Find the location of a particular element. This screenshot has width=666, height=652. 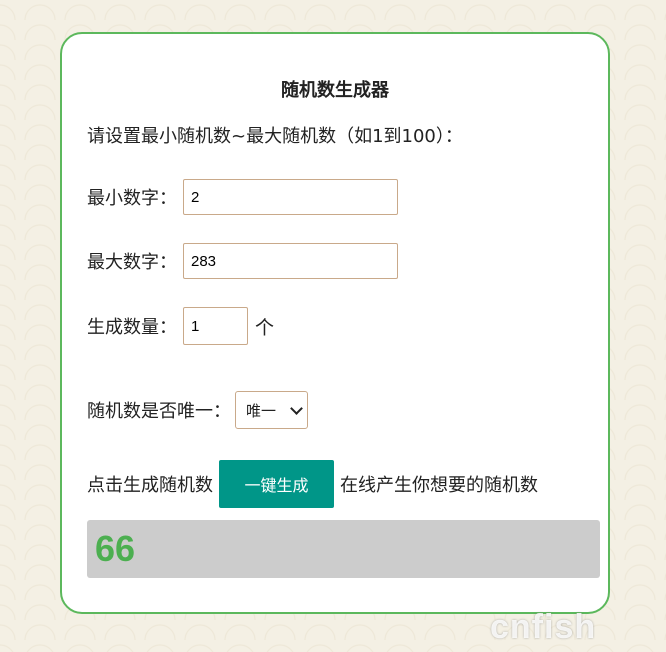

generate-prefix-text: 点击生成随机数 is located at coordinates (150, 485).